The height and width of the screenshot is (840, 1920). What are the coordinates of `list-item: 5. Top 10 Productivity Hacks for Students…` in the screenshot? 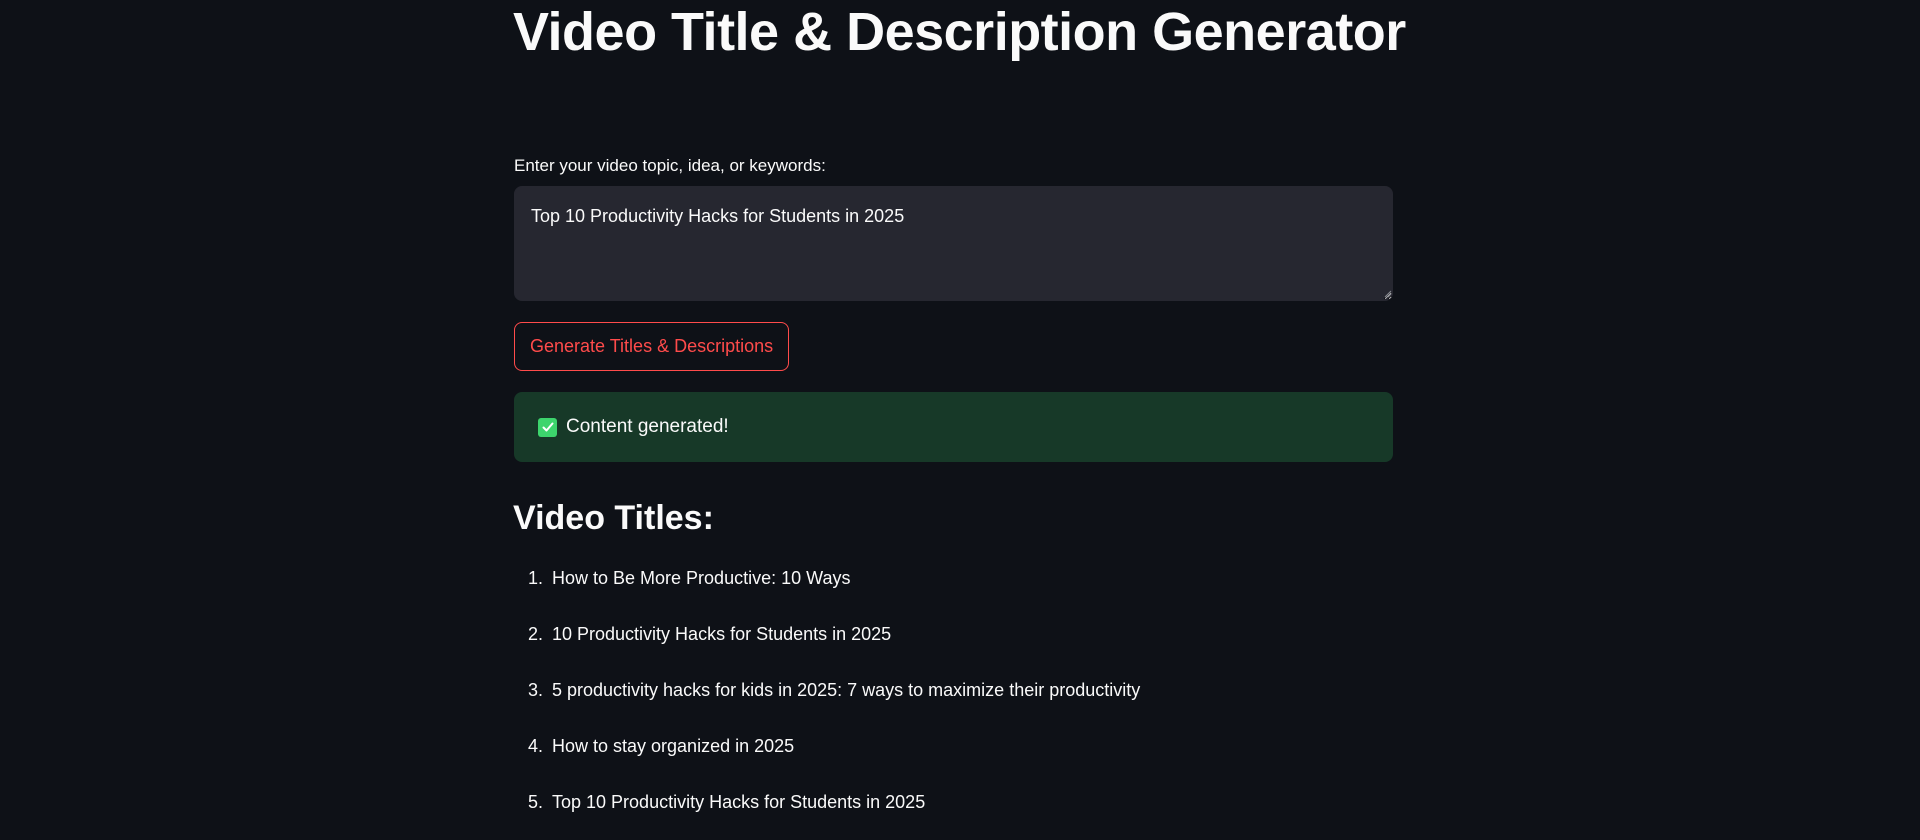 It's located at (826, 812).